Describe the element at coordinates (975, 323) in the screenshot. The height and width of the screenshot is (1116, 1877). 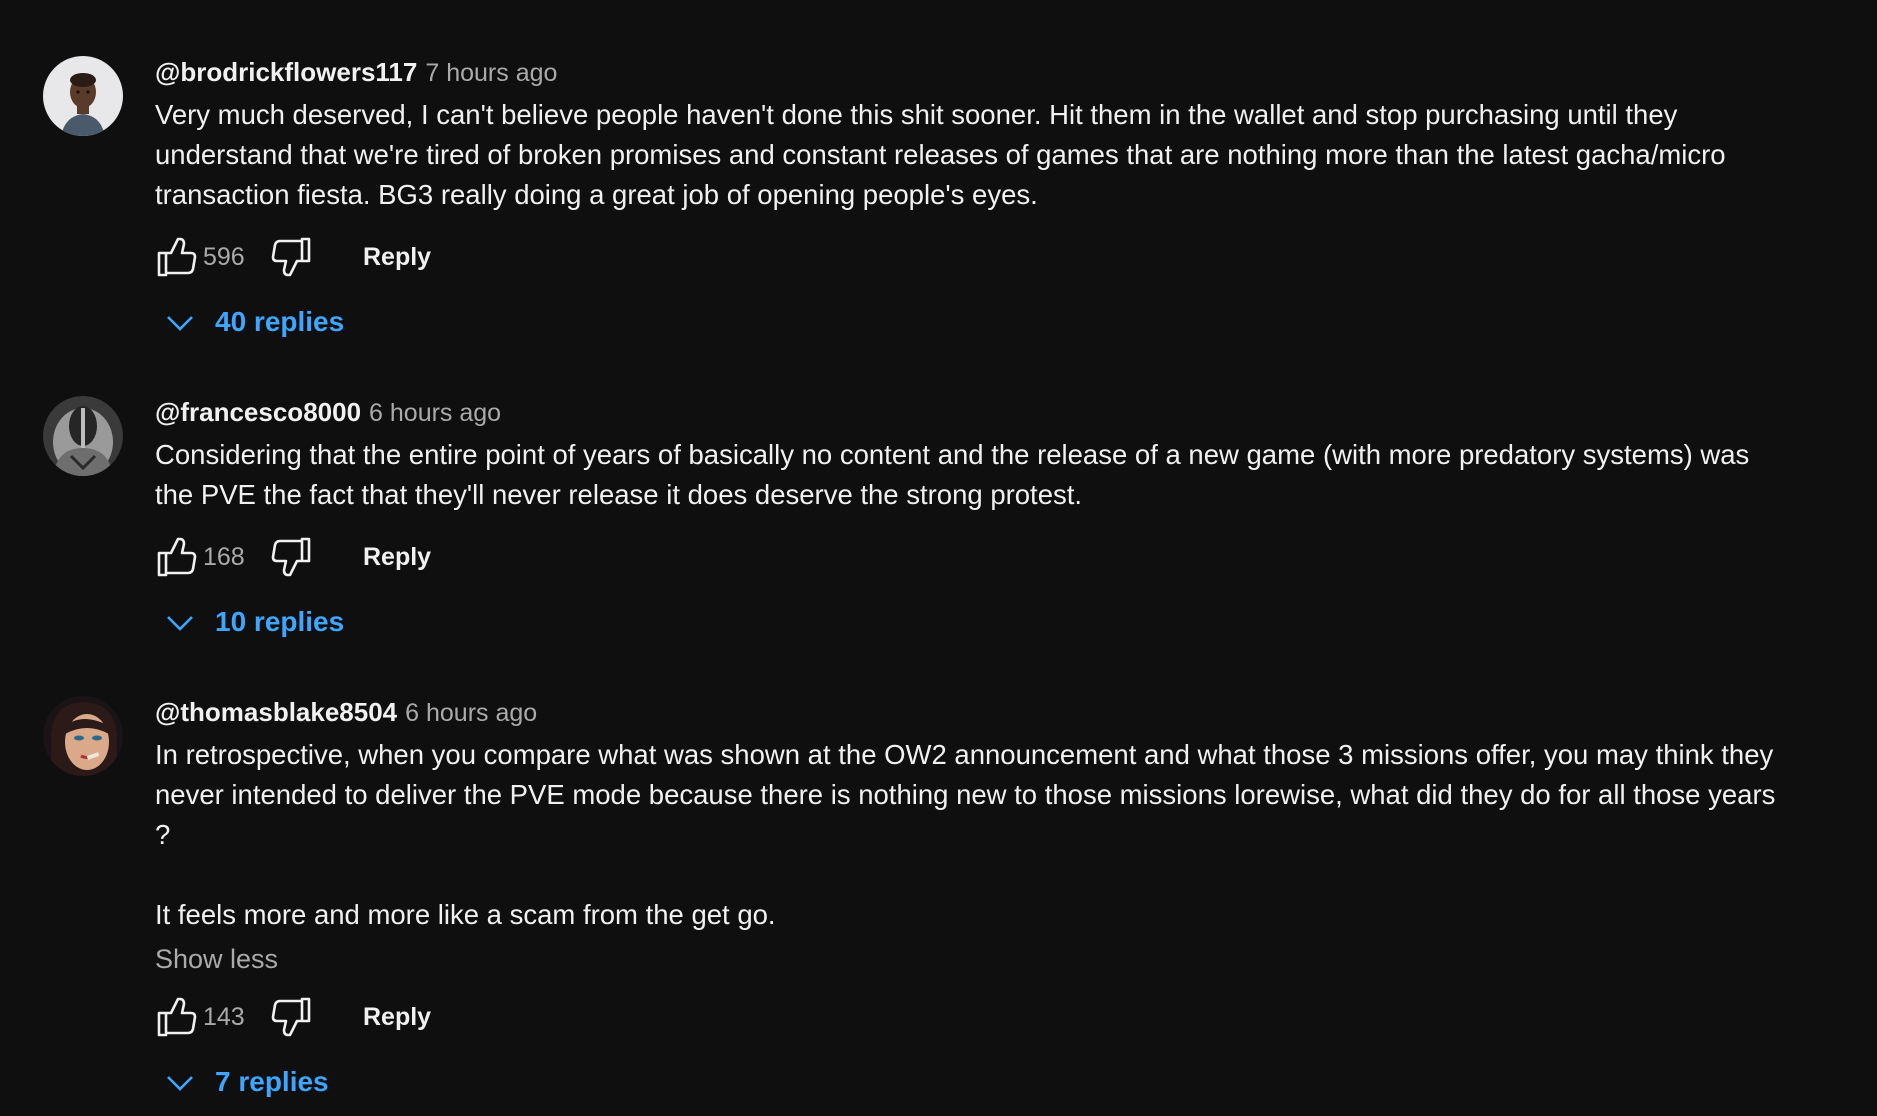
I see `view-replies-button: 40 replies` at that location.